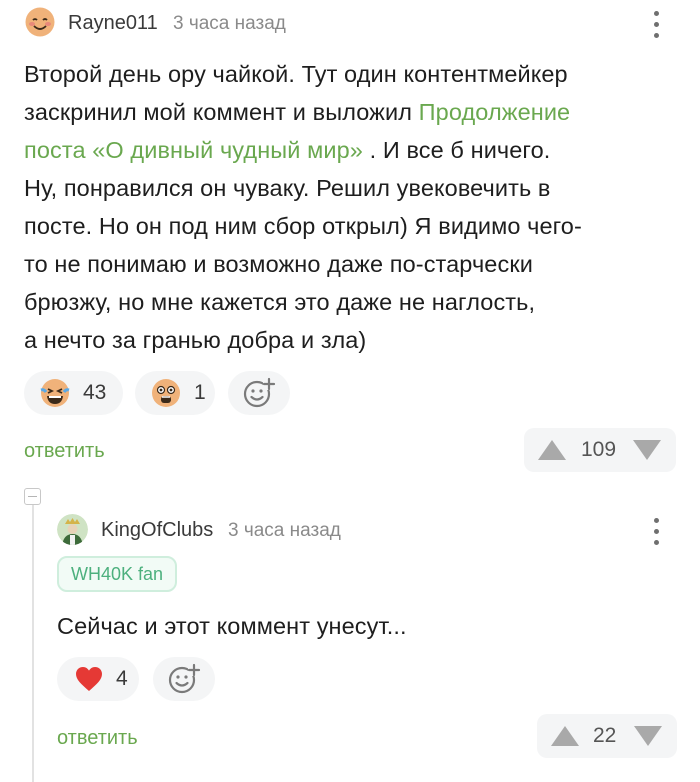 Image resolution: width=700 pixels, height=782 pixels. Describe the element at coordinates (32, 496) in the screenshot. I see `thread-collapse-icon` at that location.